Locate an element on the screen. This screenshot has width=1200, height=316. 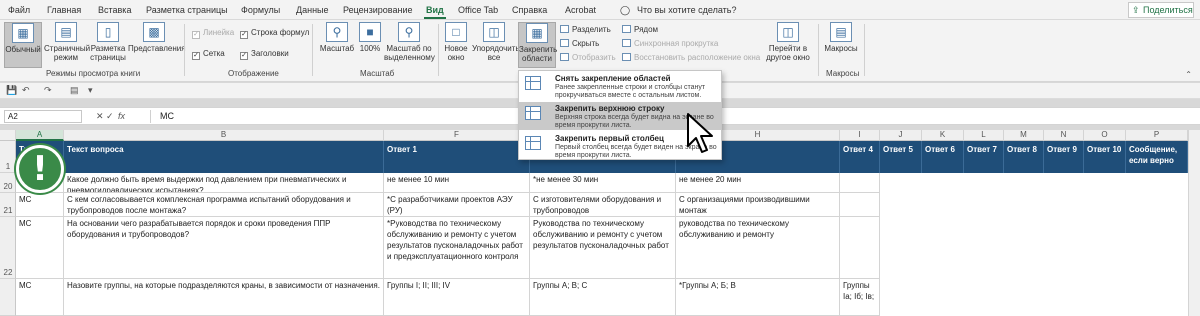
column-header-m: M is located at coordinates (1024, 135).